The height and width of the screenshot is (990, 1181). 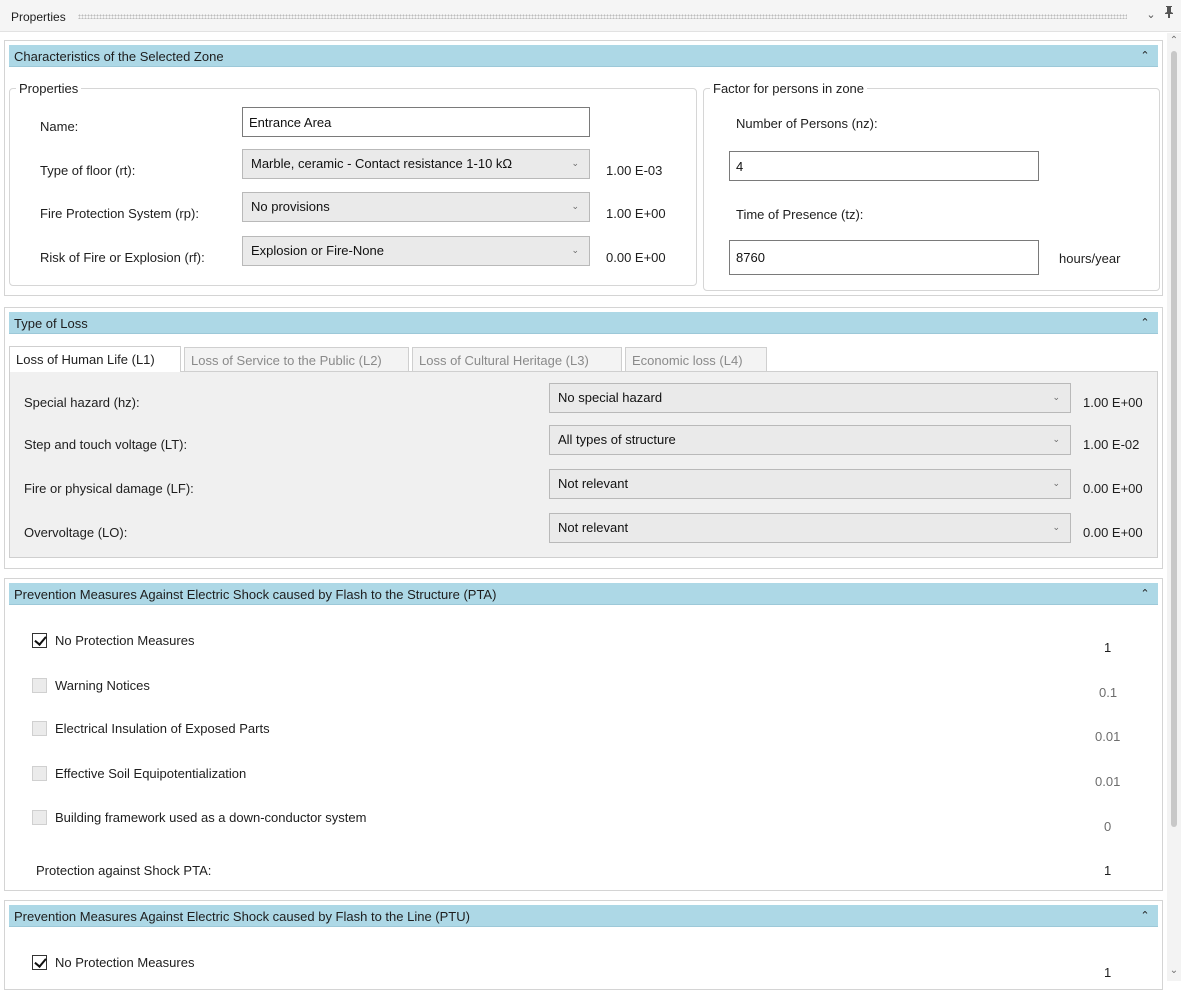 I want to click on fire-protection-select: No provisions ⌄, so click(x=416, y=207).